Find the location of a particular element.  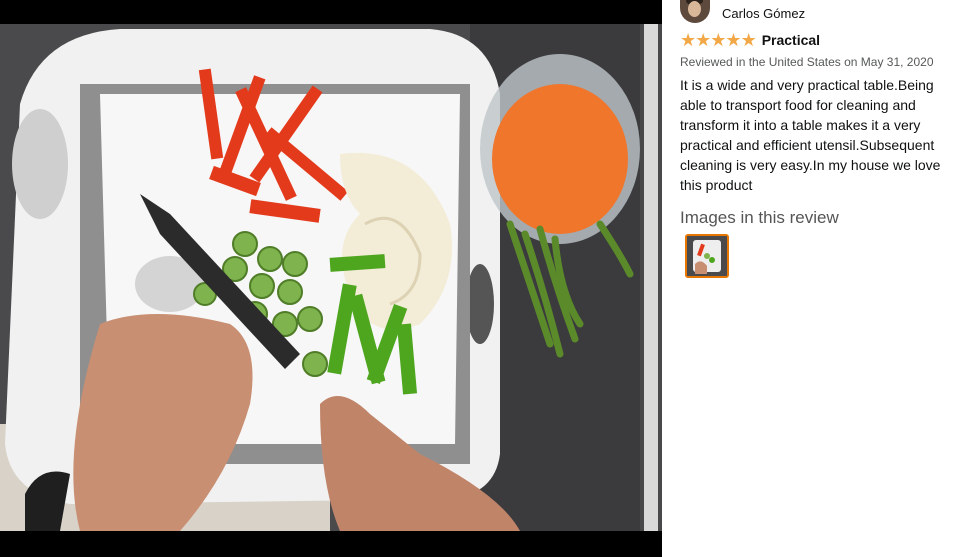

avatar is located at coordinates (695, 11).